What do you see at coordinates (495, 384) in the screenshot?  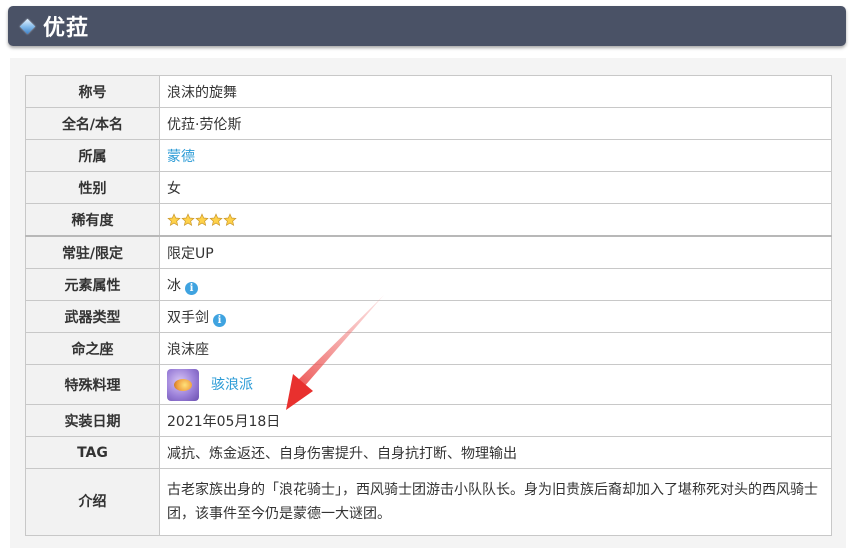 I see `row-value-special-dish: 骇浪派` at bounding box center [495, 384].